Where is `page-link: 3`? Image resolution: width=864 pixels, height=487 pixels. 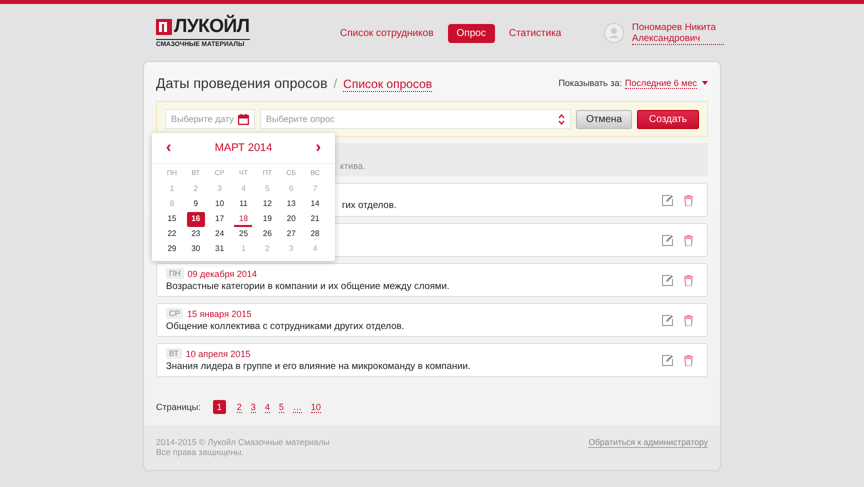 page-link: 3 is located at coordinates (253, 407).